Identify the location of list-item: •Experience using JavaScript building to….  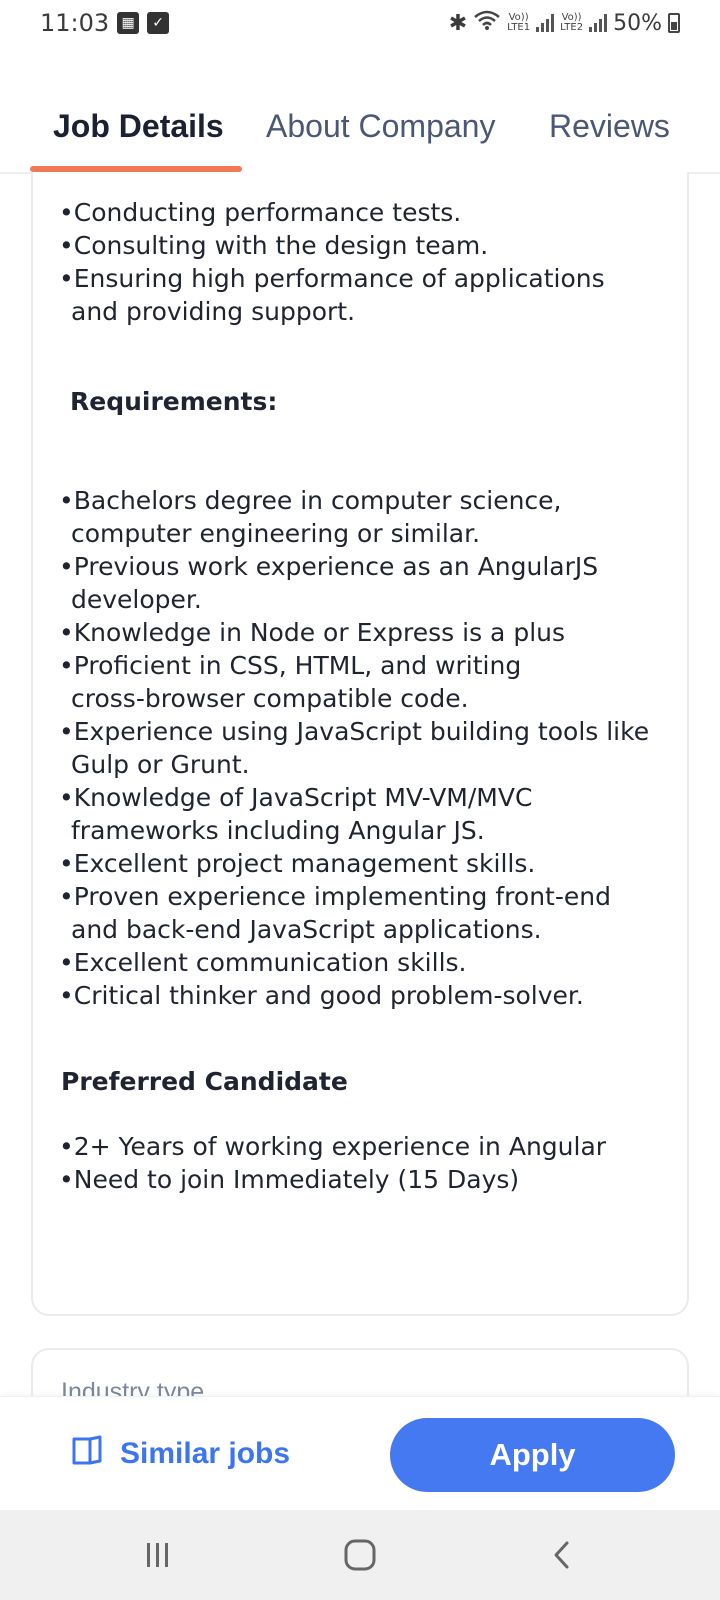
(354, 748).